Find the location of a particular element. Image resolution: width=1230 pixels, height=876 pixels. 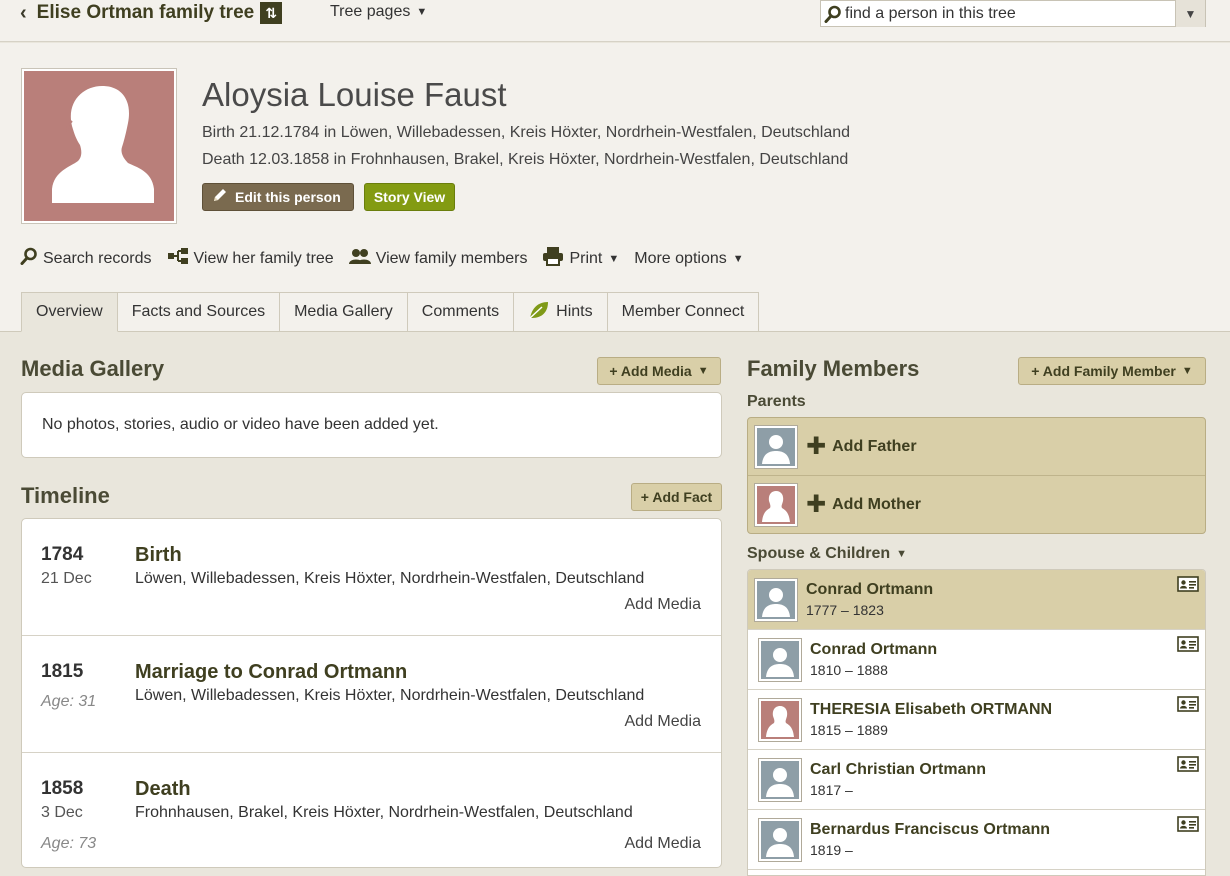

add-media-label: + Add Media is located at coordinates (650, 371).